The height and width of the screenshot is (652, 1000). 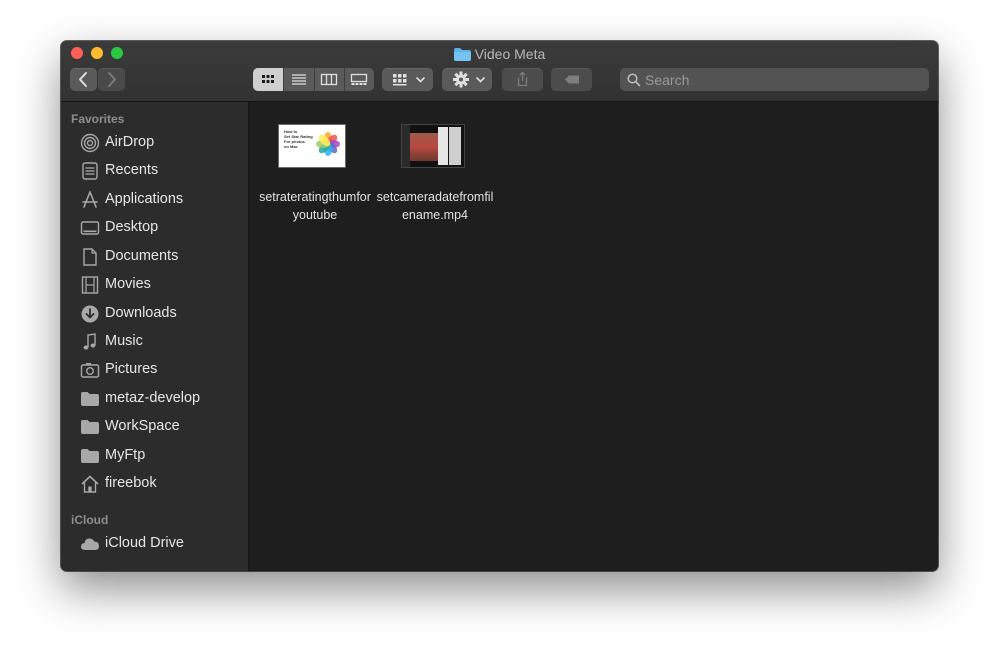 I want to click on pictures-icon, so click(x=90, y=370).